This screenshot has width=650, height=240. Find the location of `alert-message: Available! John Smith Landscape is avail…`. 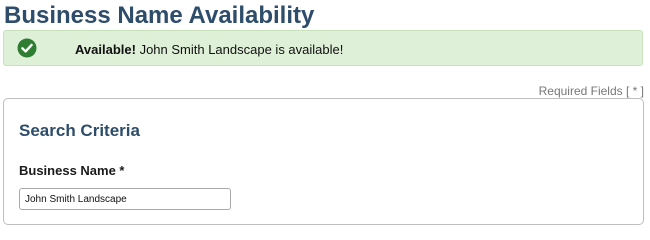

alert-message: Available! John Smith Landscape is avail… is located at coordinates (209, 50).